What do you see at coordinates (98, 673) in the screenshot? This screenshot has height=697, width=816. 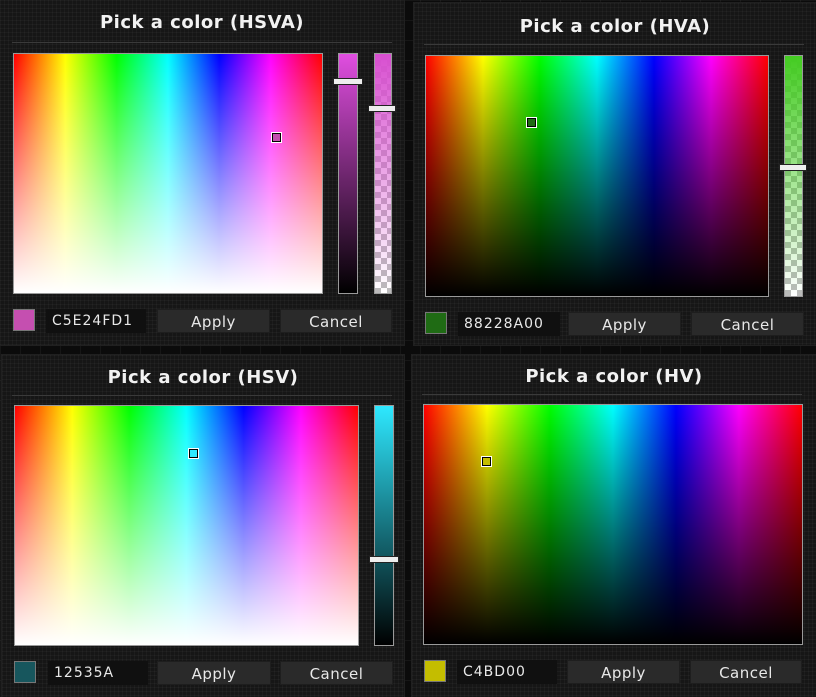 I see `hex-value-field: 12535A` at bounding box center [98, 673].